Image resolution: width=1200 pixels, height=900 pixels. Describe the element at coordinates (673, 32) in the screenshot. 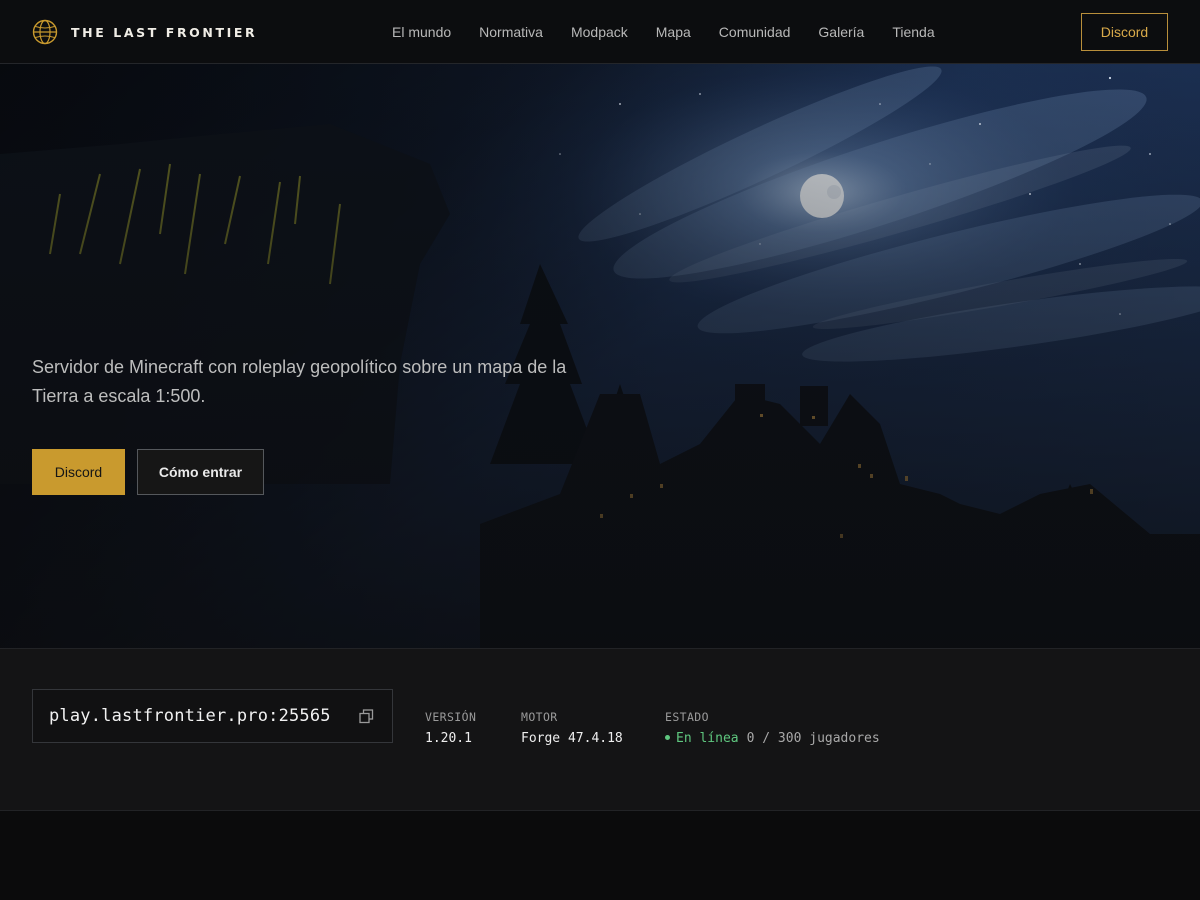

I see `nav-item-mapa: Mapa` at that location.